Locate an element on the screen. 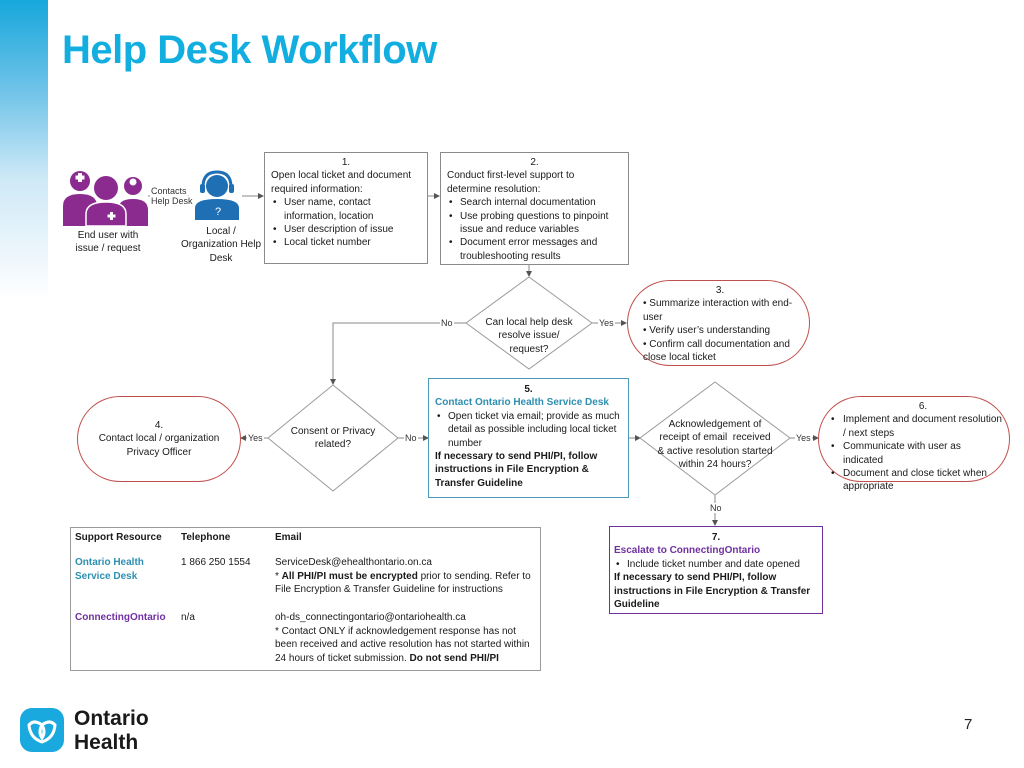 This screenshot has height=768, width=1024. step-4-line1: Contact local / organization is located at coordinates (159, 439).